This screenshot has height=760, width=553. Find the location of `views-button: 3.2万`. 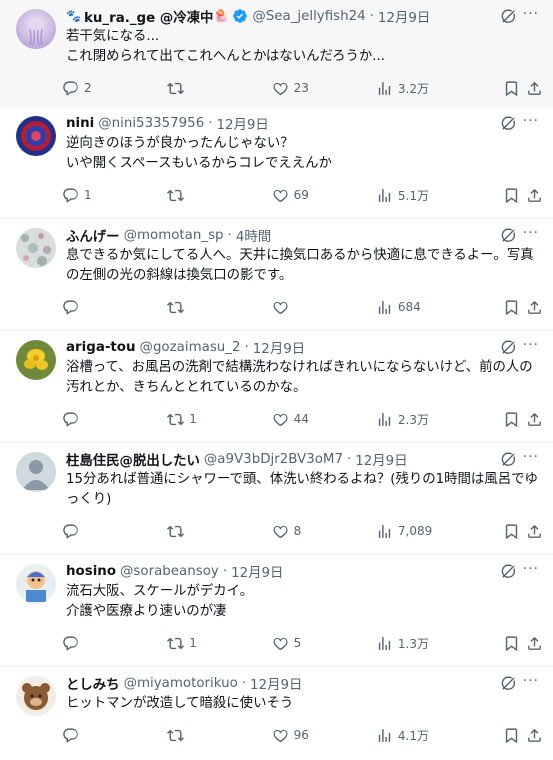

views-button: 3.2万 is located at coordinates (439, 88).